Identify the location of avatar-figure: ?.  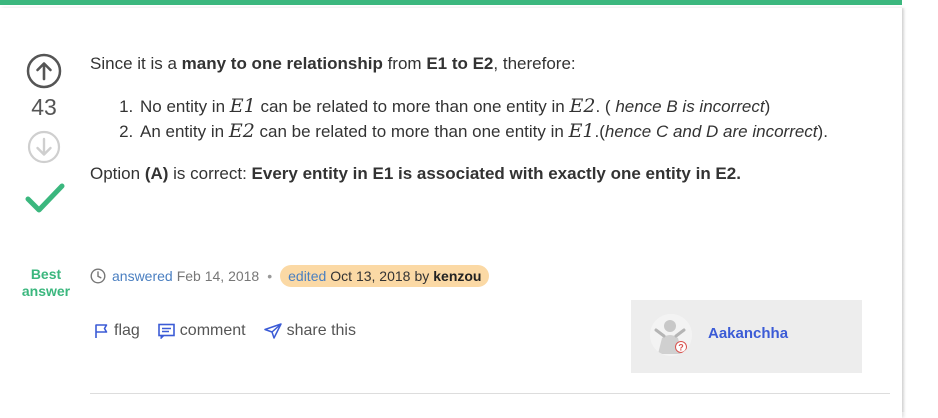
(671, 335).